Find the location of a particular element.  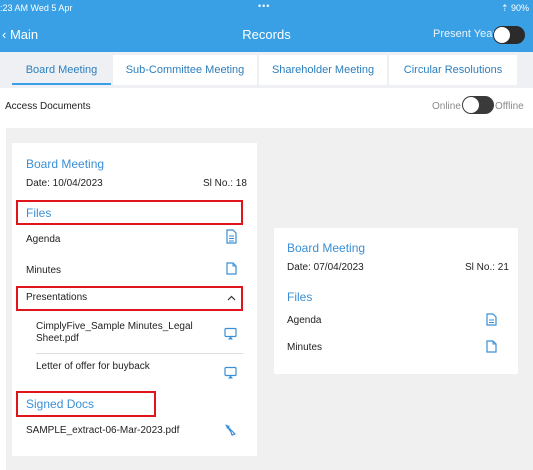

access-documents-label: Access Documents is located at coordinates (48, 106).